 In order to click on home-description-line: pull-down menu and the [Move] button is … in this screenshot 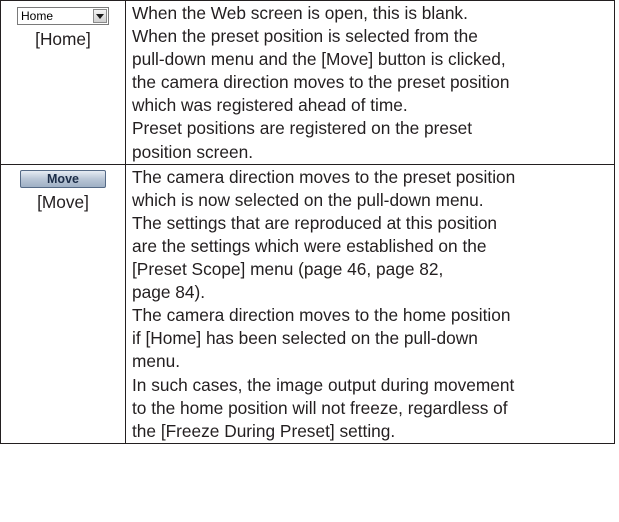, I will do `click(319, 59)`.